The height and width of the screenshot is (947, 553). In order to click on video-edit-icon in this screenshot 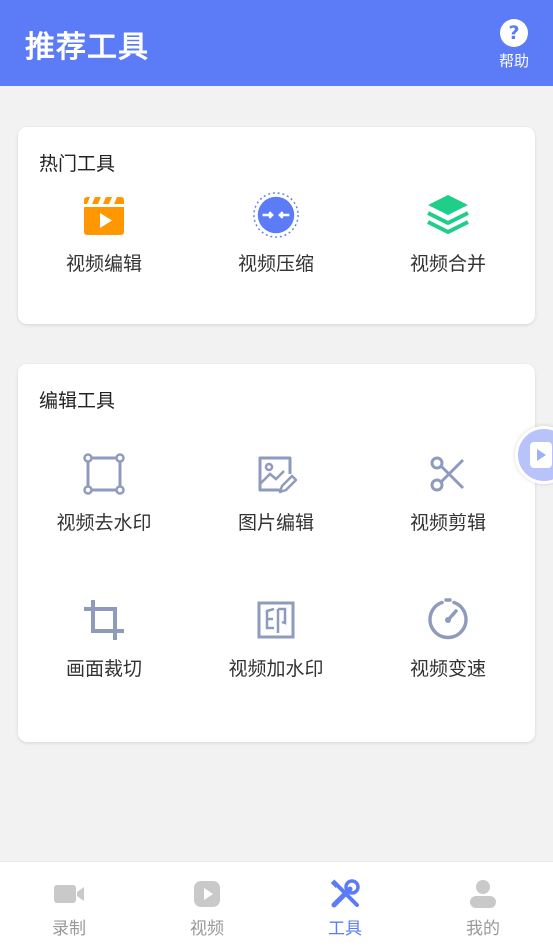, I will do `click(104, 215)`.